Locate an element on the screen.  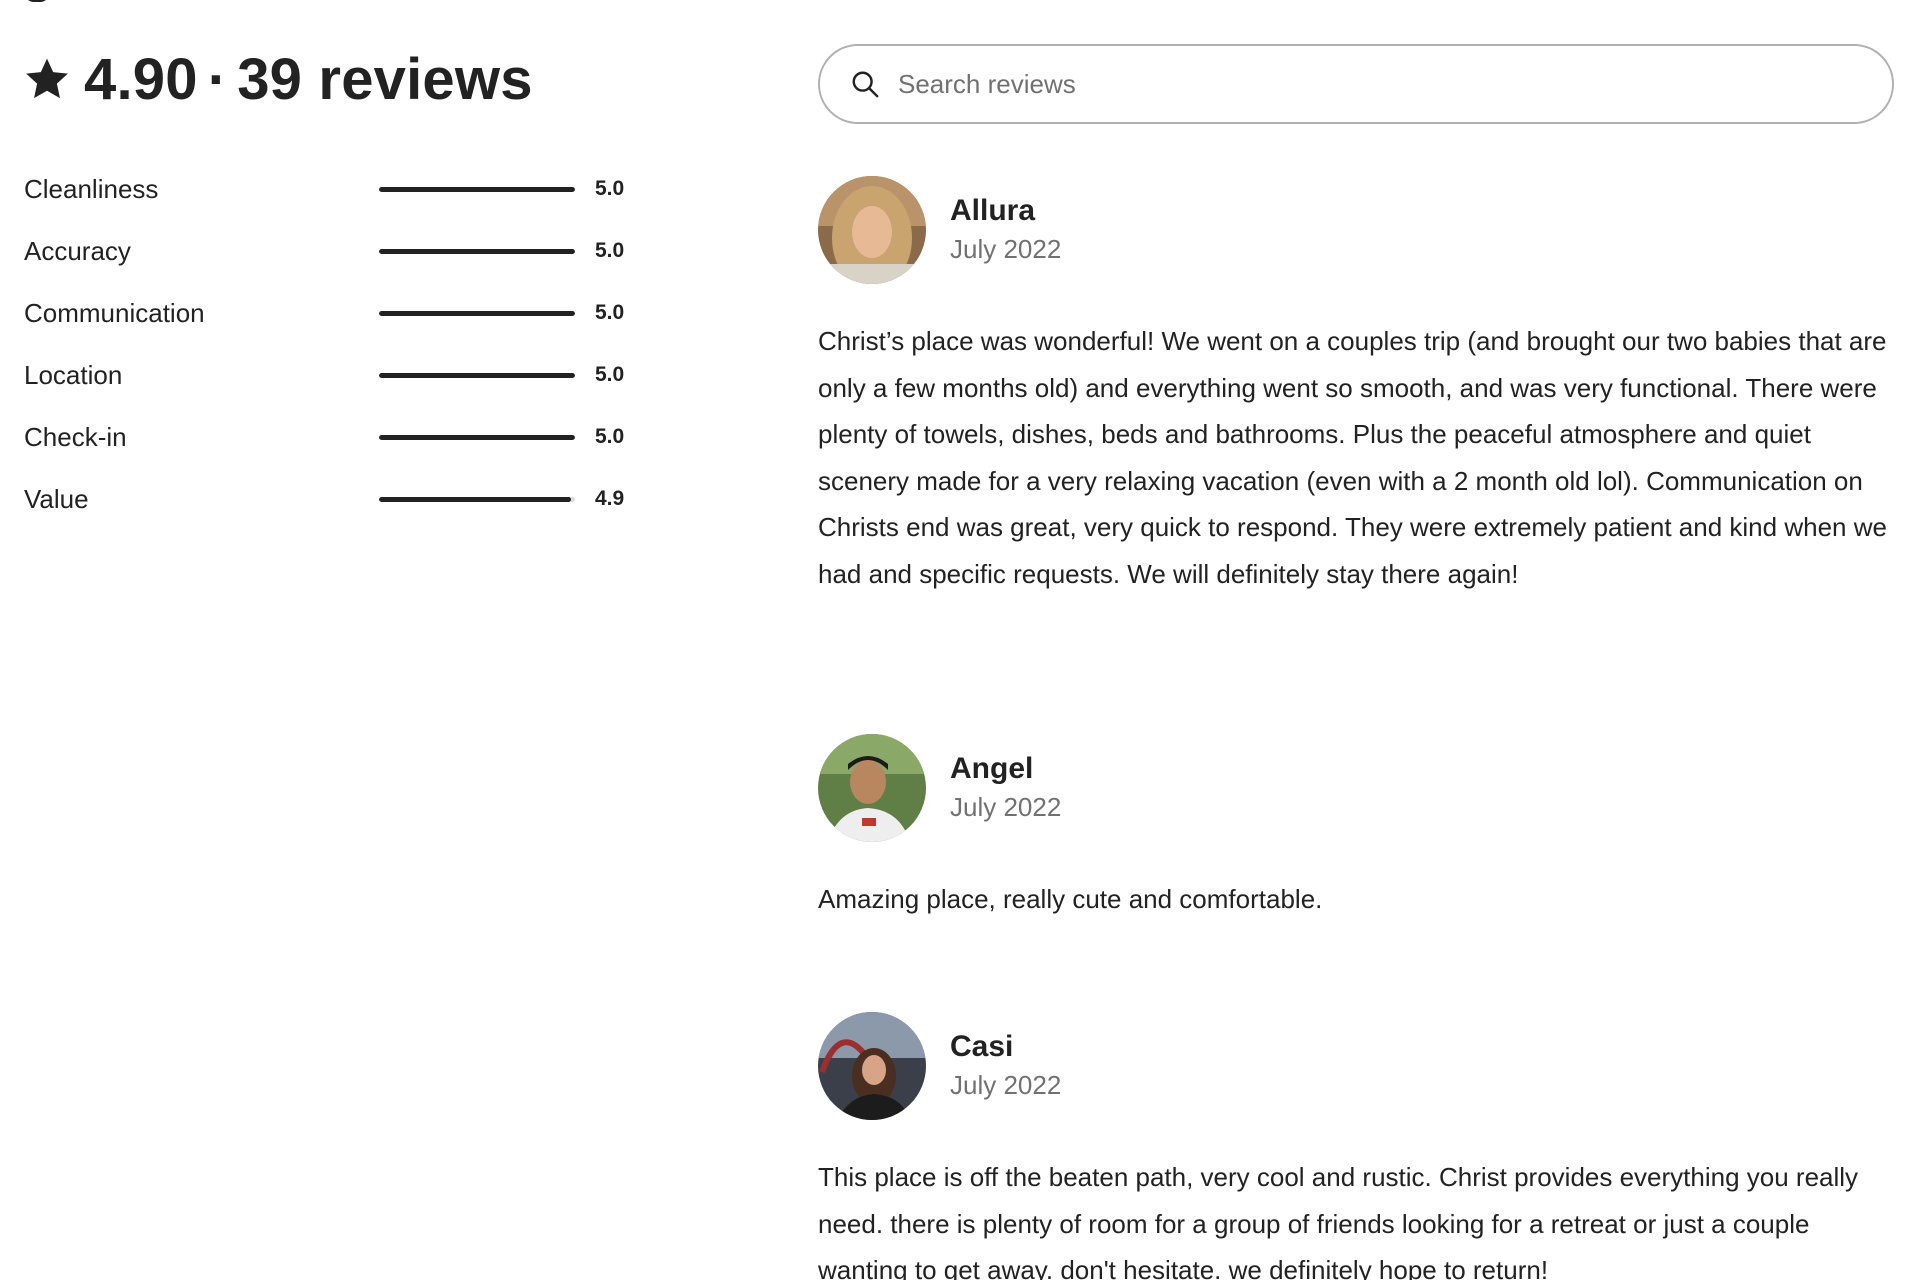
category-row-communication: Communication 5.0 is located at coordinates (329, 313).